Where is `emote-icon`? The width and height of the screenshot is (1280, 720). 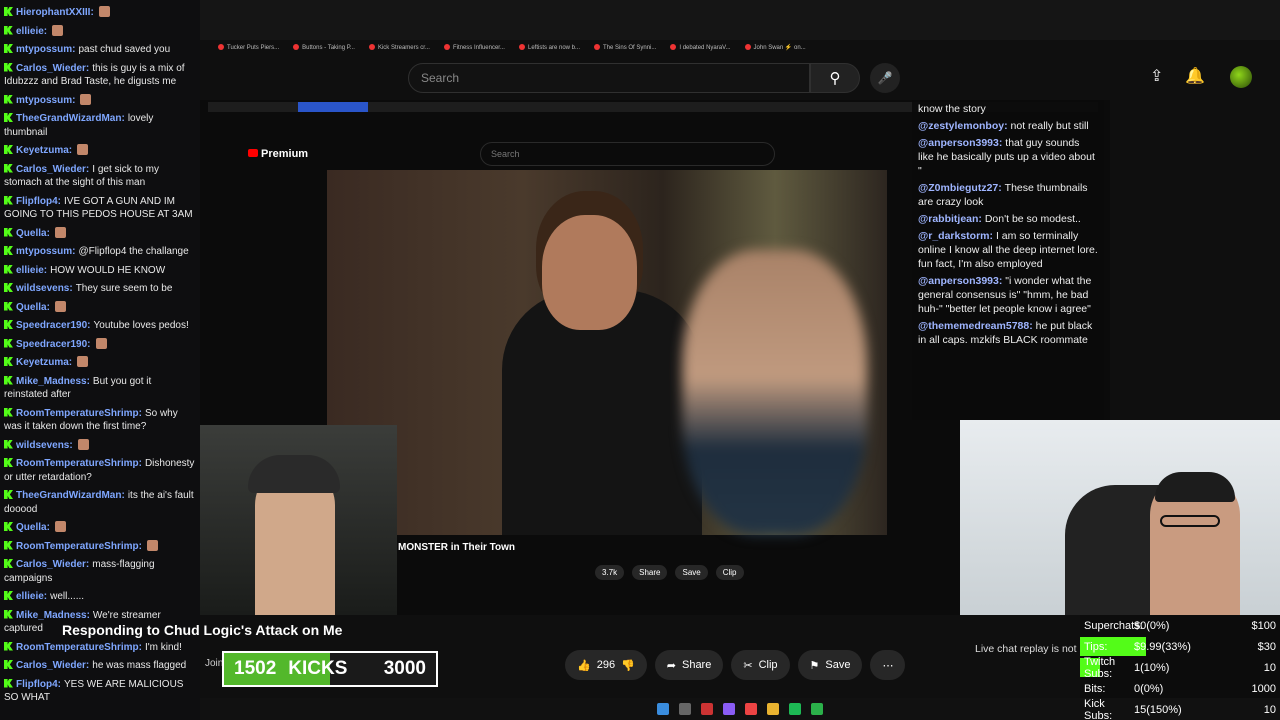 emote-icon is located at coordinates (101, 343).